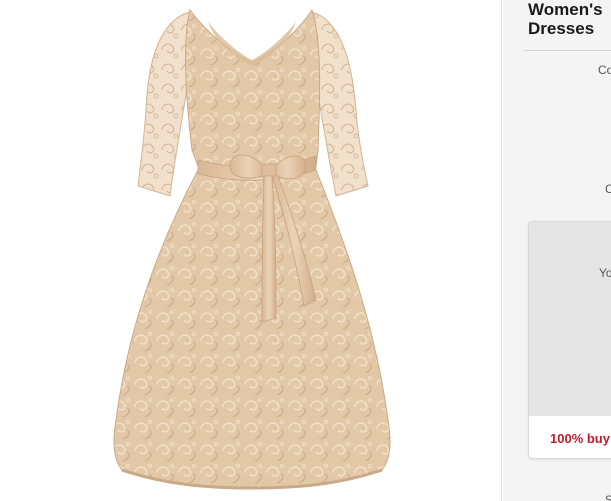 The image size is (611, 501). I want to click on guarantee-link: 100% buy, so click(580, 438).